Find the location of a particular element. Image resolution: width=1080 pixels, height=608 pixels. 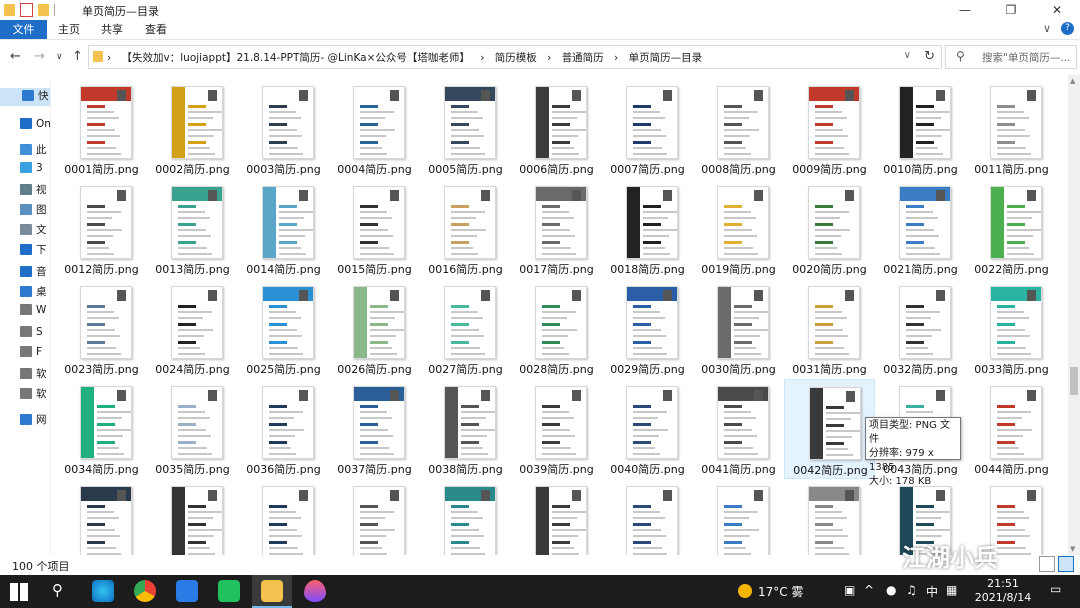

file-item: 0009简历.png is located at coordinates (829, 129).